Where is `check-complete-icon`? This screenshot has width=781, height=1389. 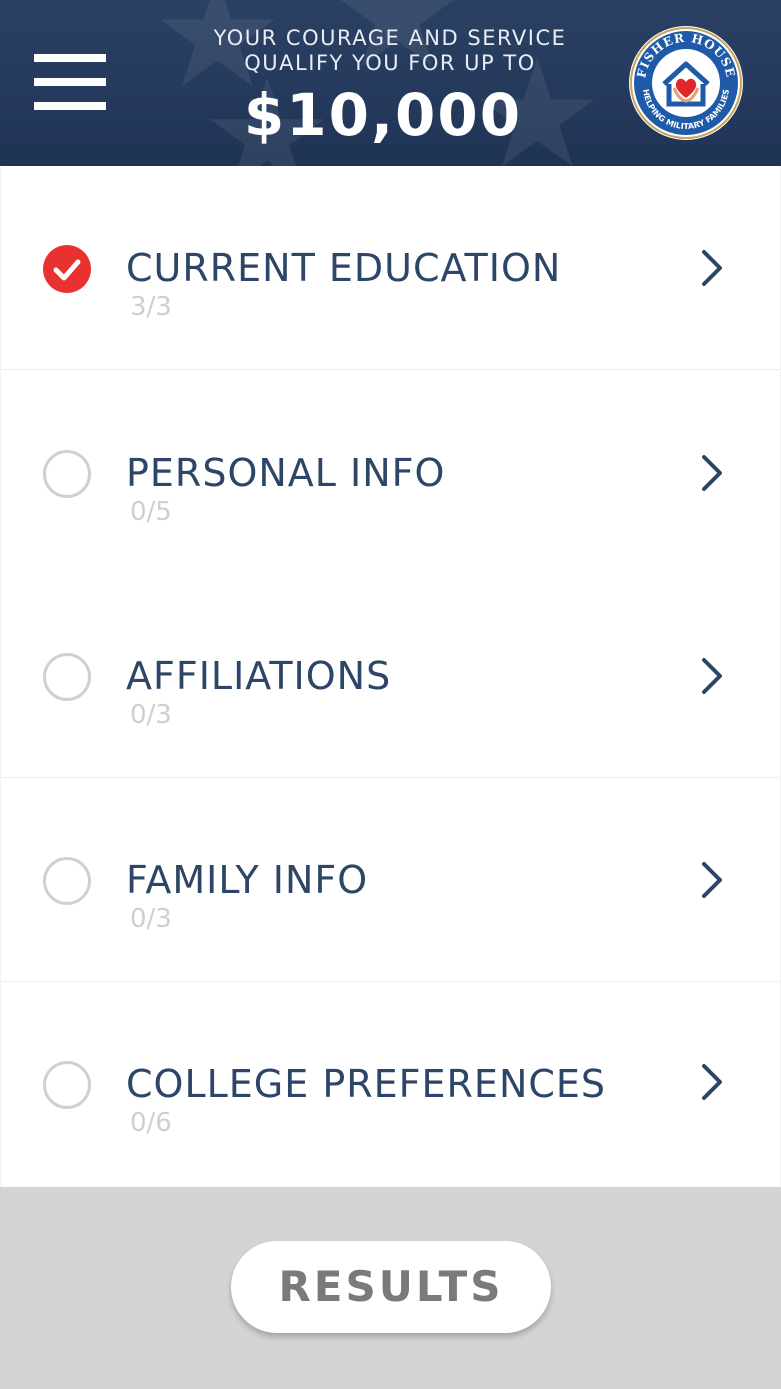
check-complete-icon is located at coordinates (67, 269).